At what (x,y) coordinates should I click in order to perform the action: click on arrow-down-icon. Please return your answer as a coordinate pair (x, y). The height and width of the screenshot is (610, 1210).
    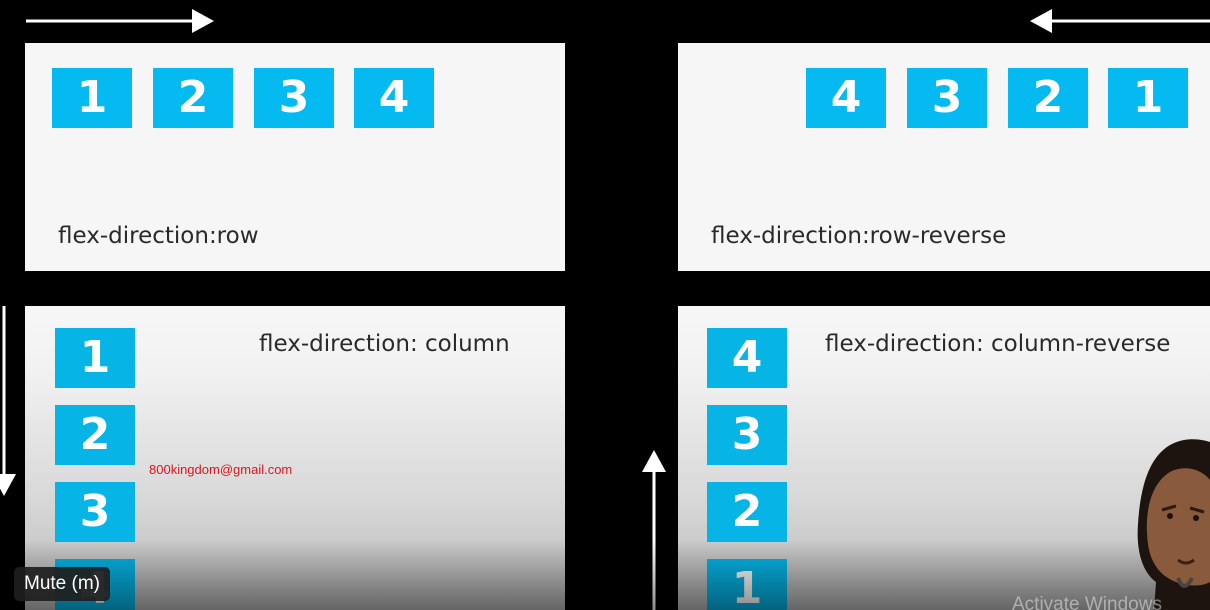
    Looking at the image, I should click on (8, 401).